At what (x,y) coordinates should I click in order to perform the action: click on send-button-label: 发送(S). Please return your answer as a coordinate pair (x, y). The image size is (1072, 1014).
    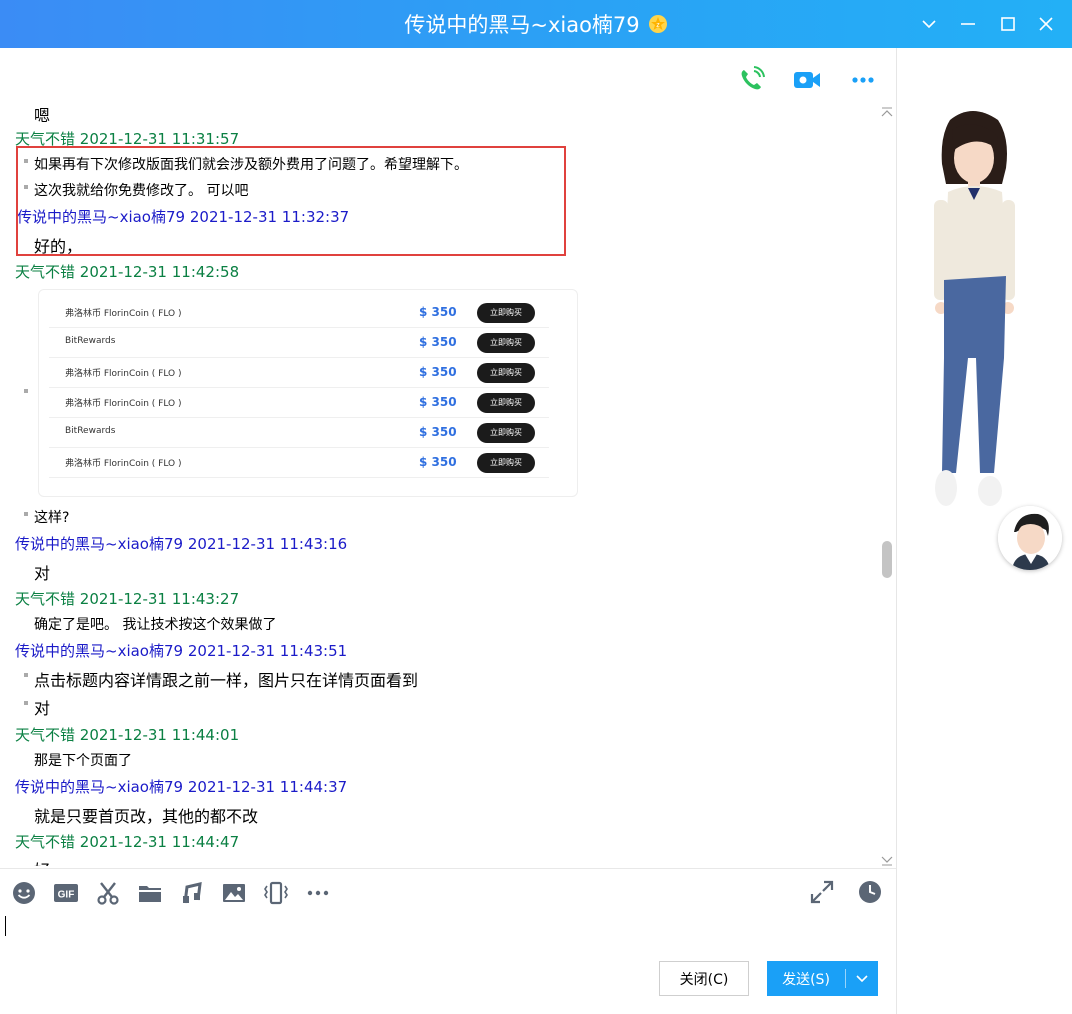
    Looking at the image, I should click on (806, 979).